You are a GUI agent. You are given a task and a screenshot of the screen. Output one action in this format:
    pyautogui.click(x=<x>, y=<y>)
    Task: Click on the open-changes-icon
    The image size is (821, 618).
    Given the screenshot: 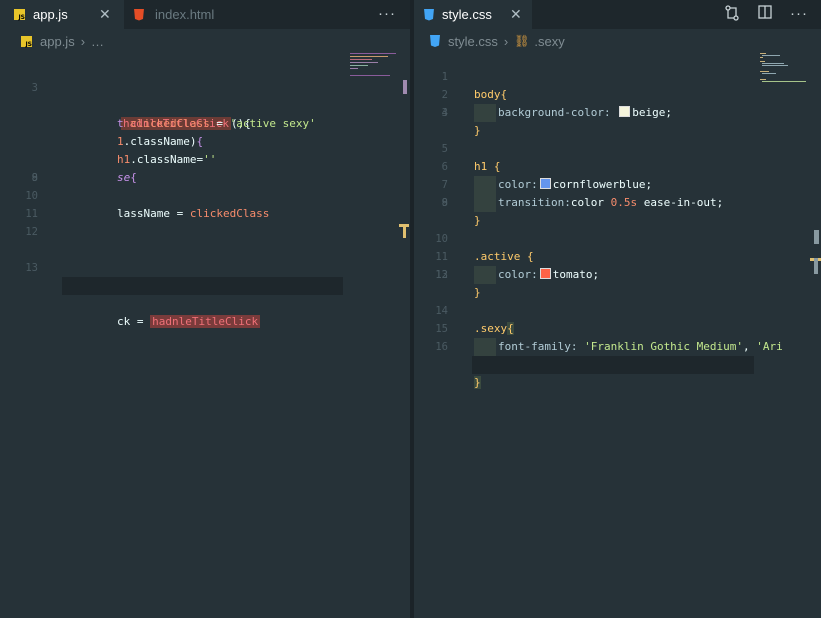 What is the action you would take?
    pyautogui.click(x=732, y=14)
    